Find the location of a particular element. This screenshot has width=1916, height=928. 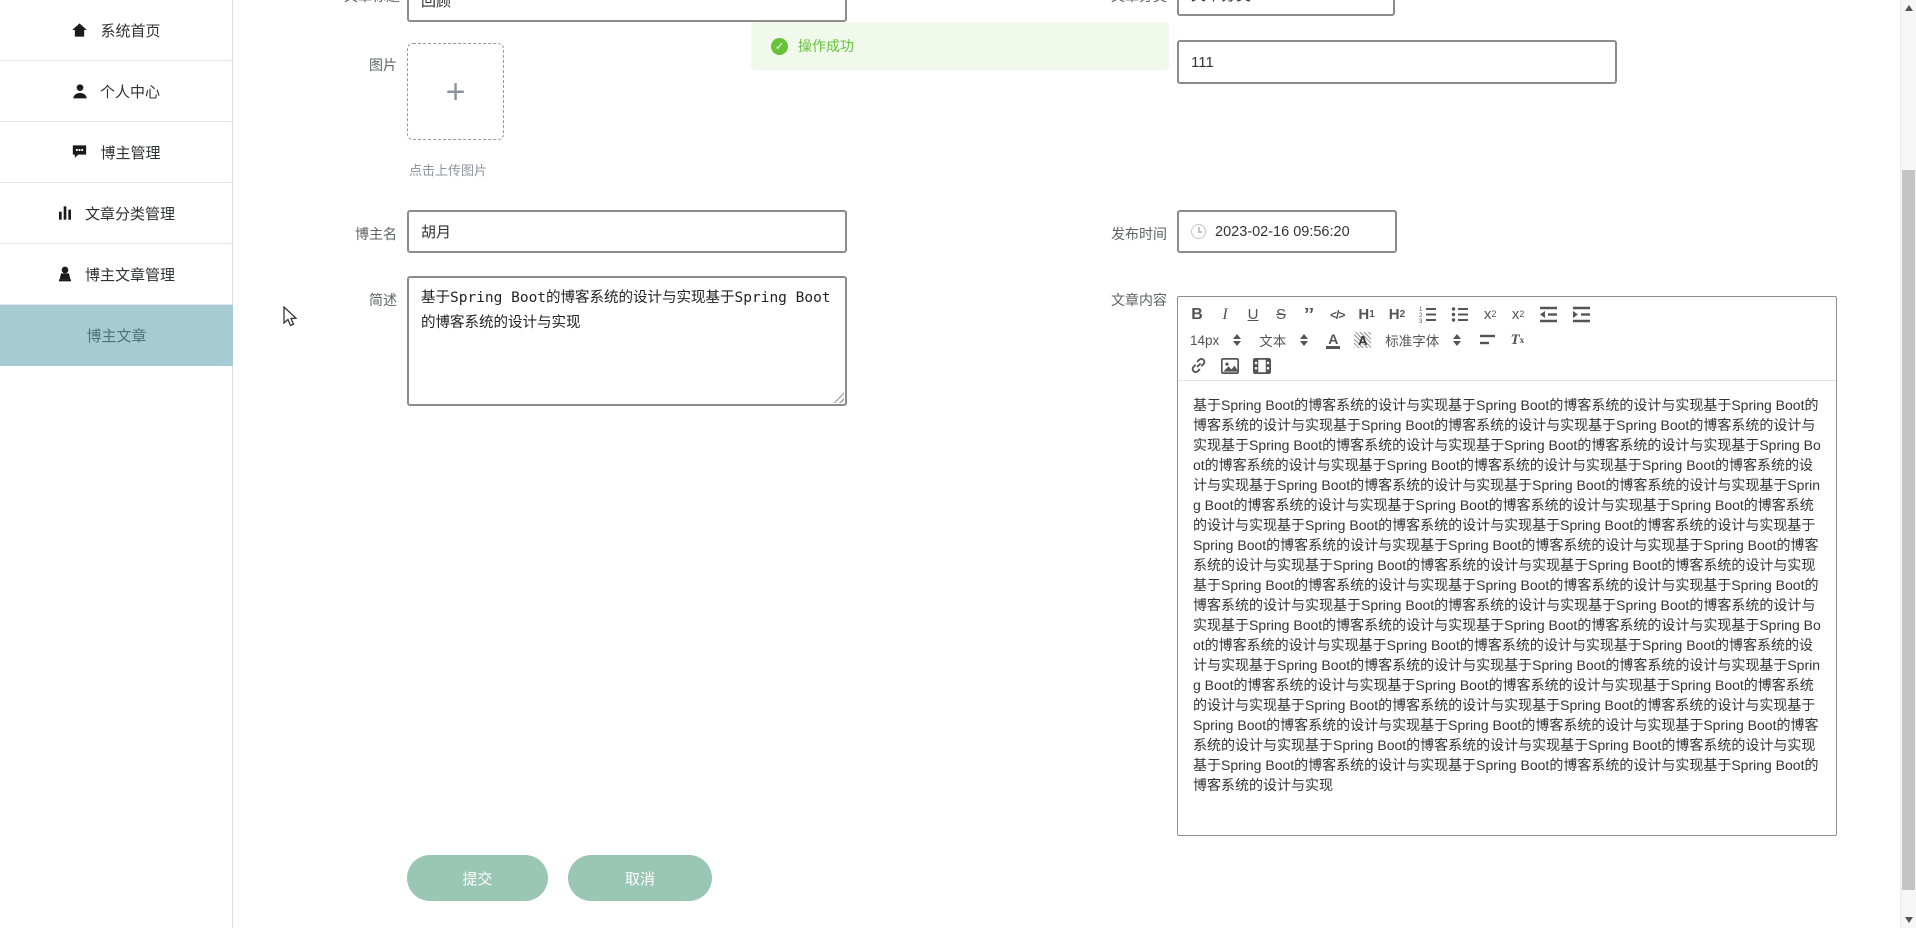

plus-icon: + is located at coordinates (455, 91).